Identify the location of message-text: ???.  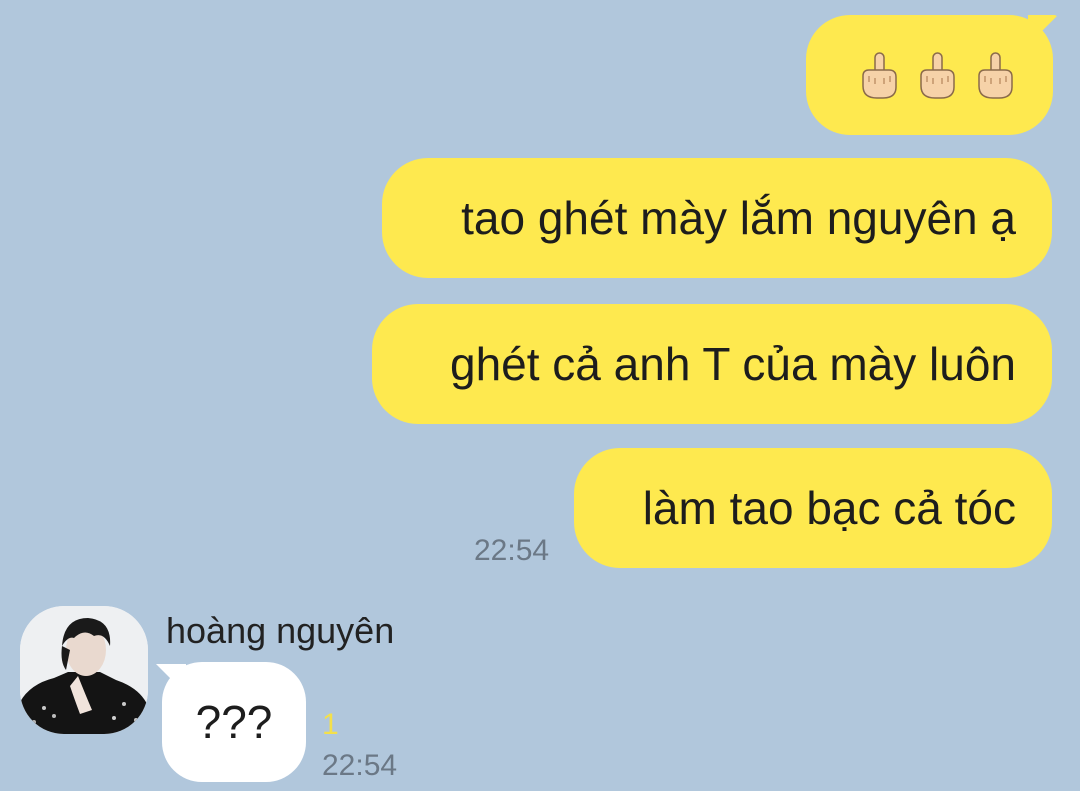
(234, 722).